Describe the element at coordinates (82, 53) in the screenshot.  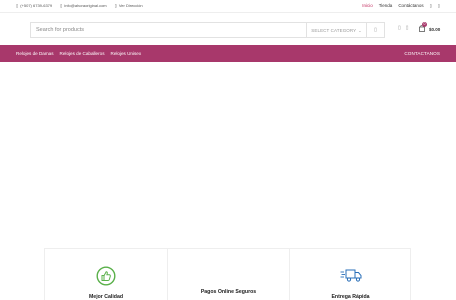
I see `nav-item-caballeros: Relojes de Caballeros` at that location.